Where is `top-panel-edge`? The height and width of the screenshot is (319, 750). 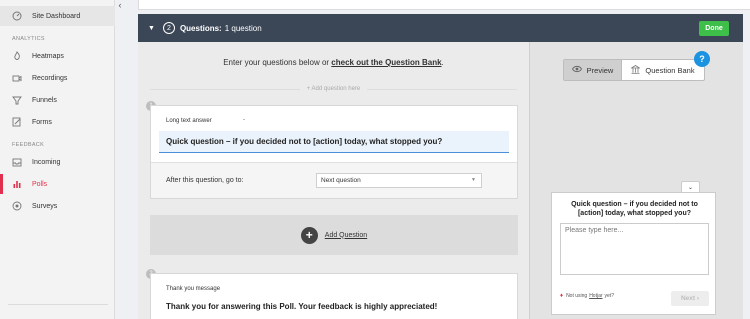
top-panel-edge is located at coordinates (444, 5).